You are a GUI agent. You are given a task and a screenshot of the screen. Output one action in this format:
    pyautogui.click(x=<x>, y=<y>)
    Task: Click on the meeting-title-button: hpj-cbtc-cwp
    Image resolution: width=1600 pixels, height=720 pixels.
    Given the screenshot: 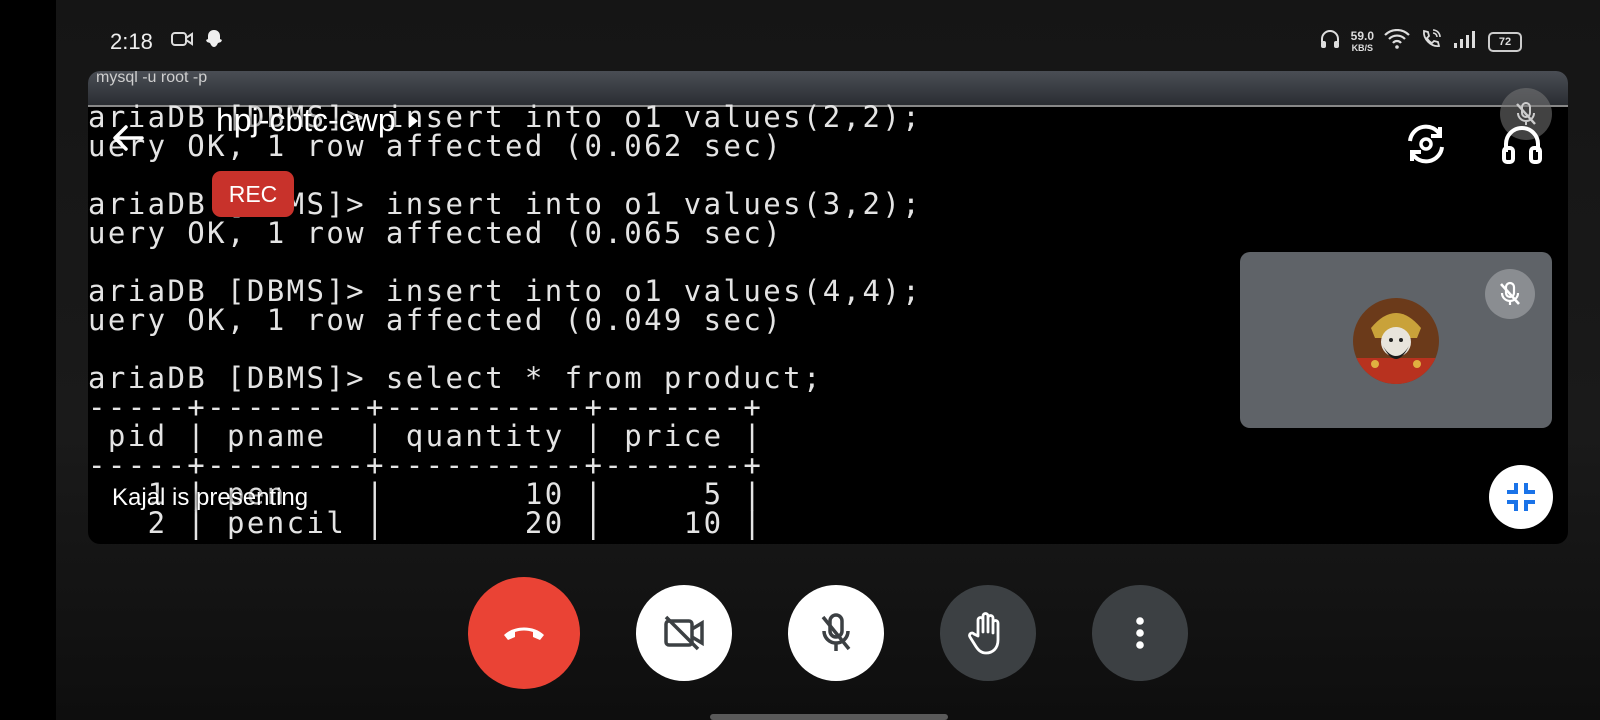 What is the action you would take?
    pyautogui.click(x=318, y=120)
    